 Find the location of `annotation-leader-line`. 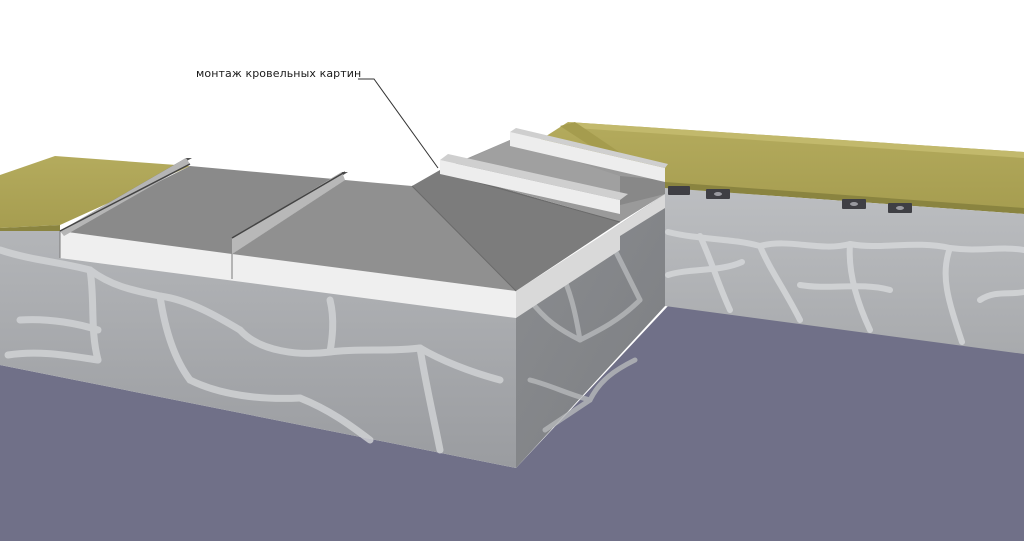

annotation-leader-line is located at coordinates (398, 123).